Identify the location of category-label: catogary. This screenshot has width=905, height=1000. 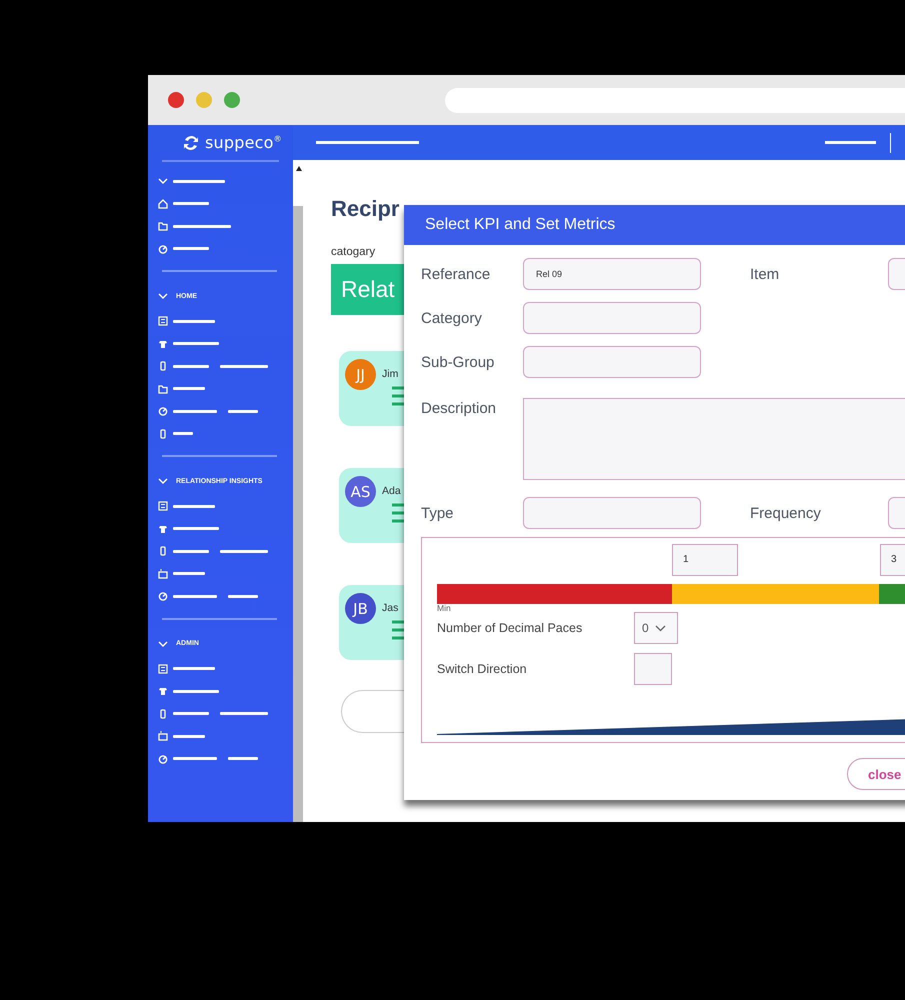
(353, 252).